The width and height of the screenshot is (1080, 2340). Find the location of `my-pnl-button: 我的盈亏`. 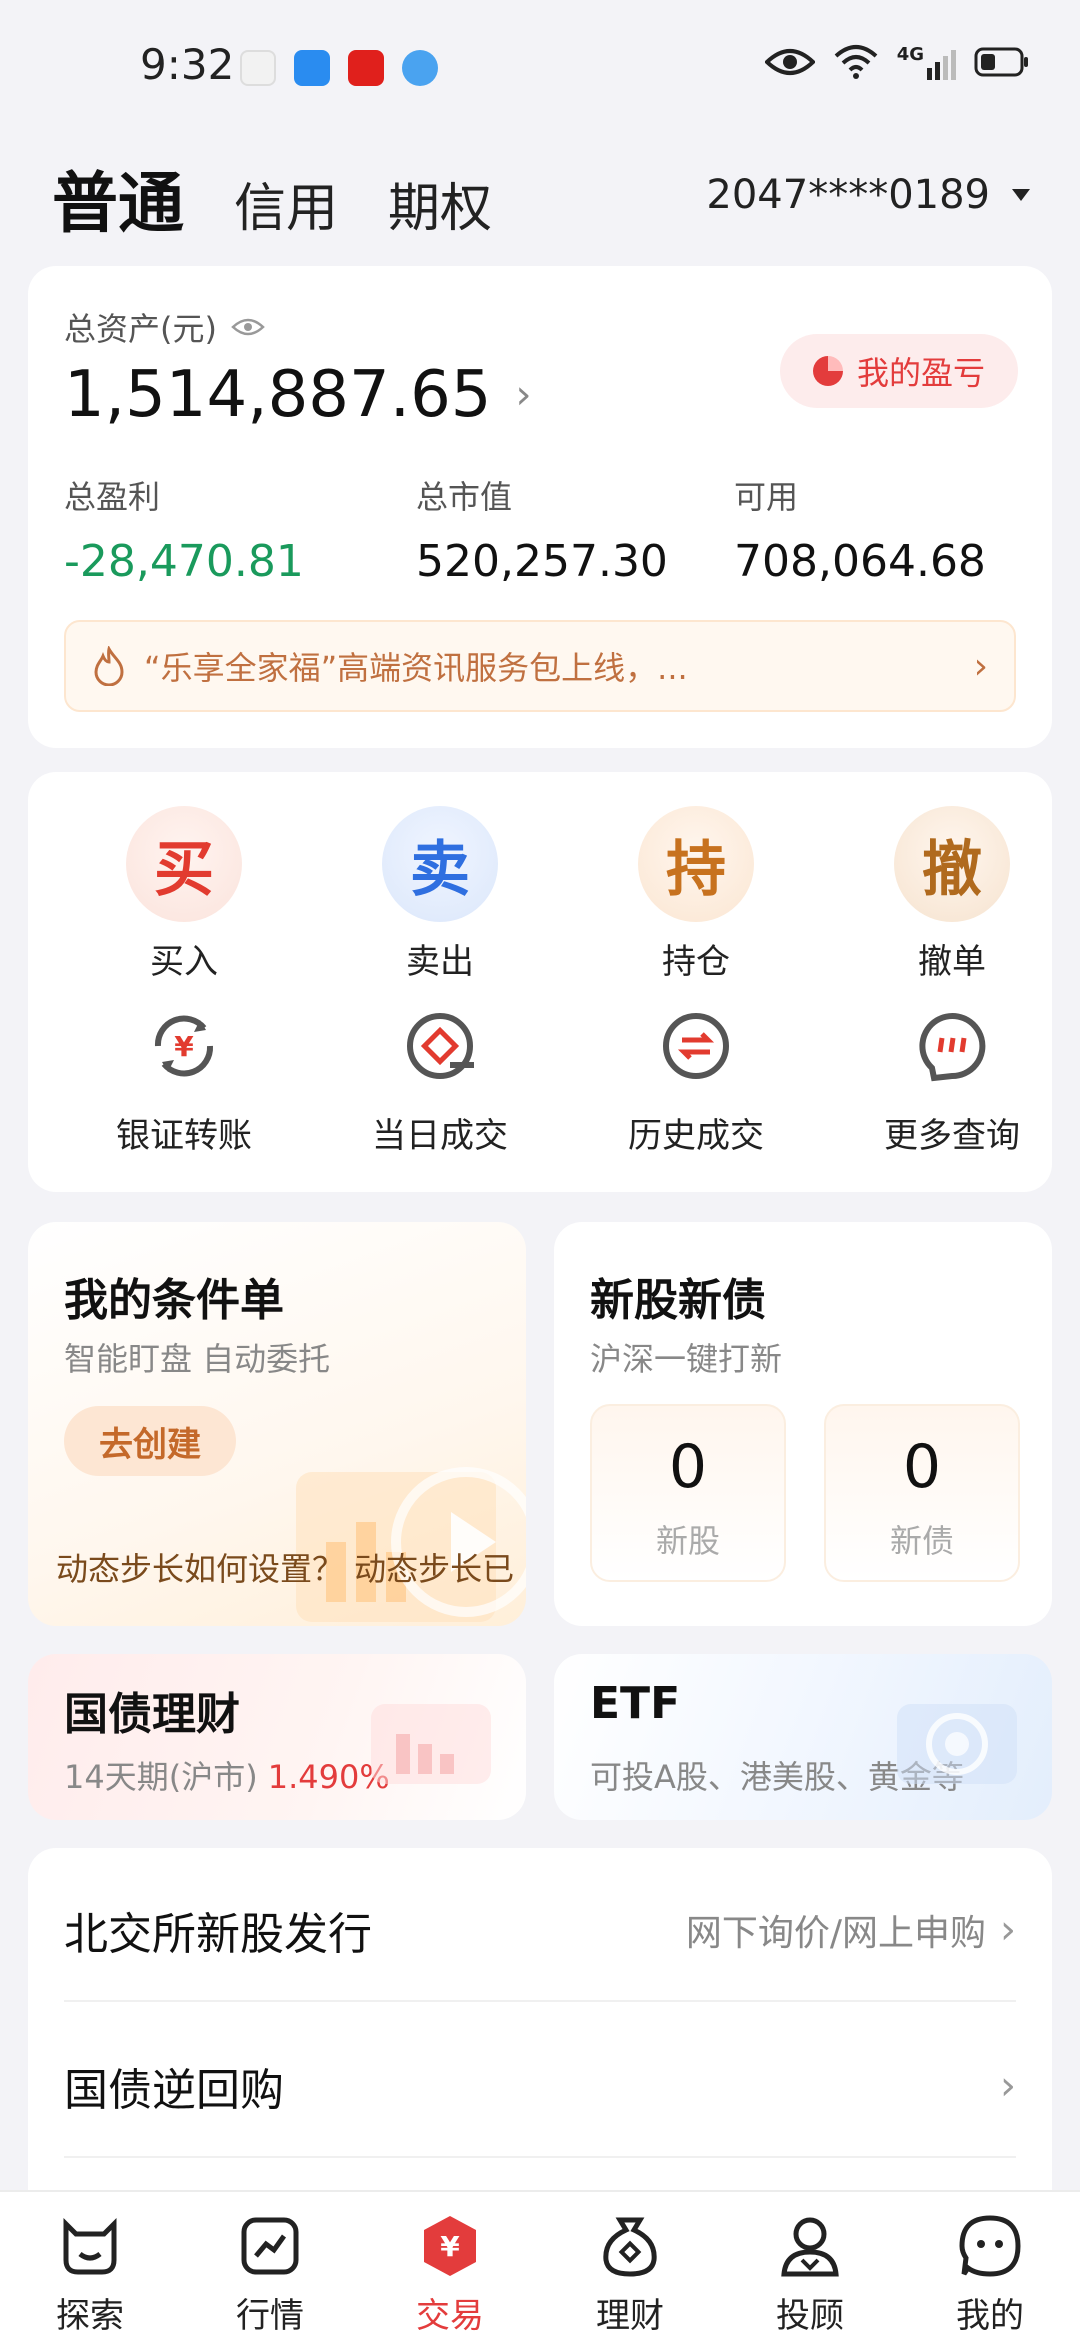

my-pnl-button: 我的盈亏 is located at coordinates (899, 371).